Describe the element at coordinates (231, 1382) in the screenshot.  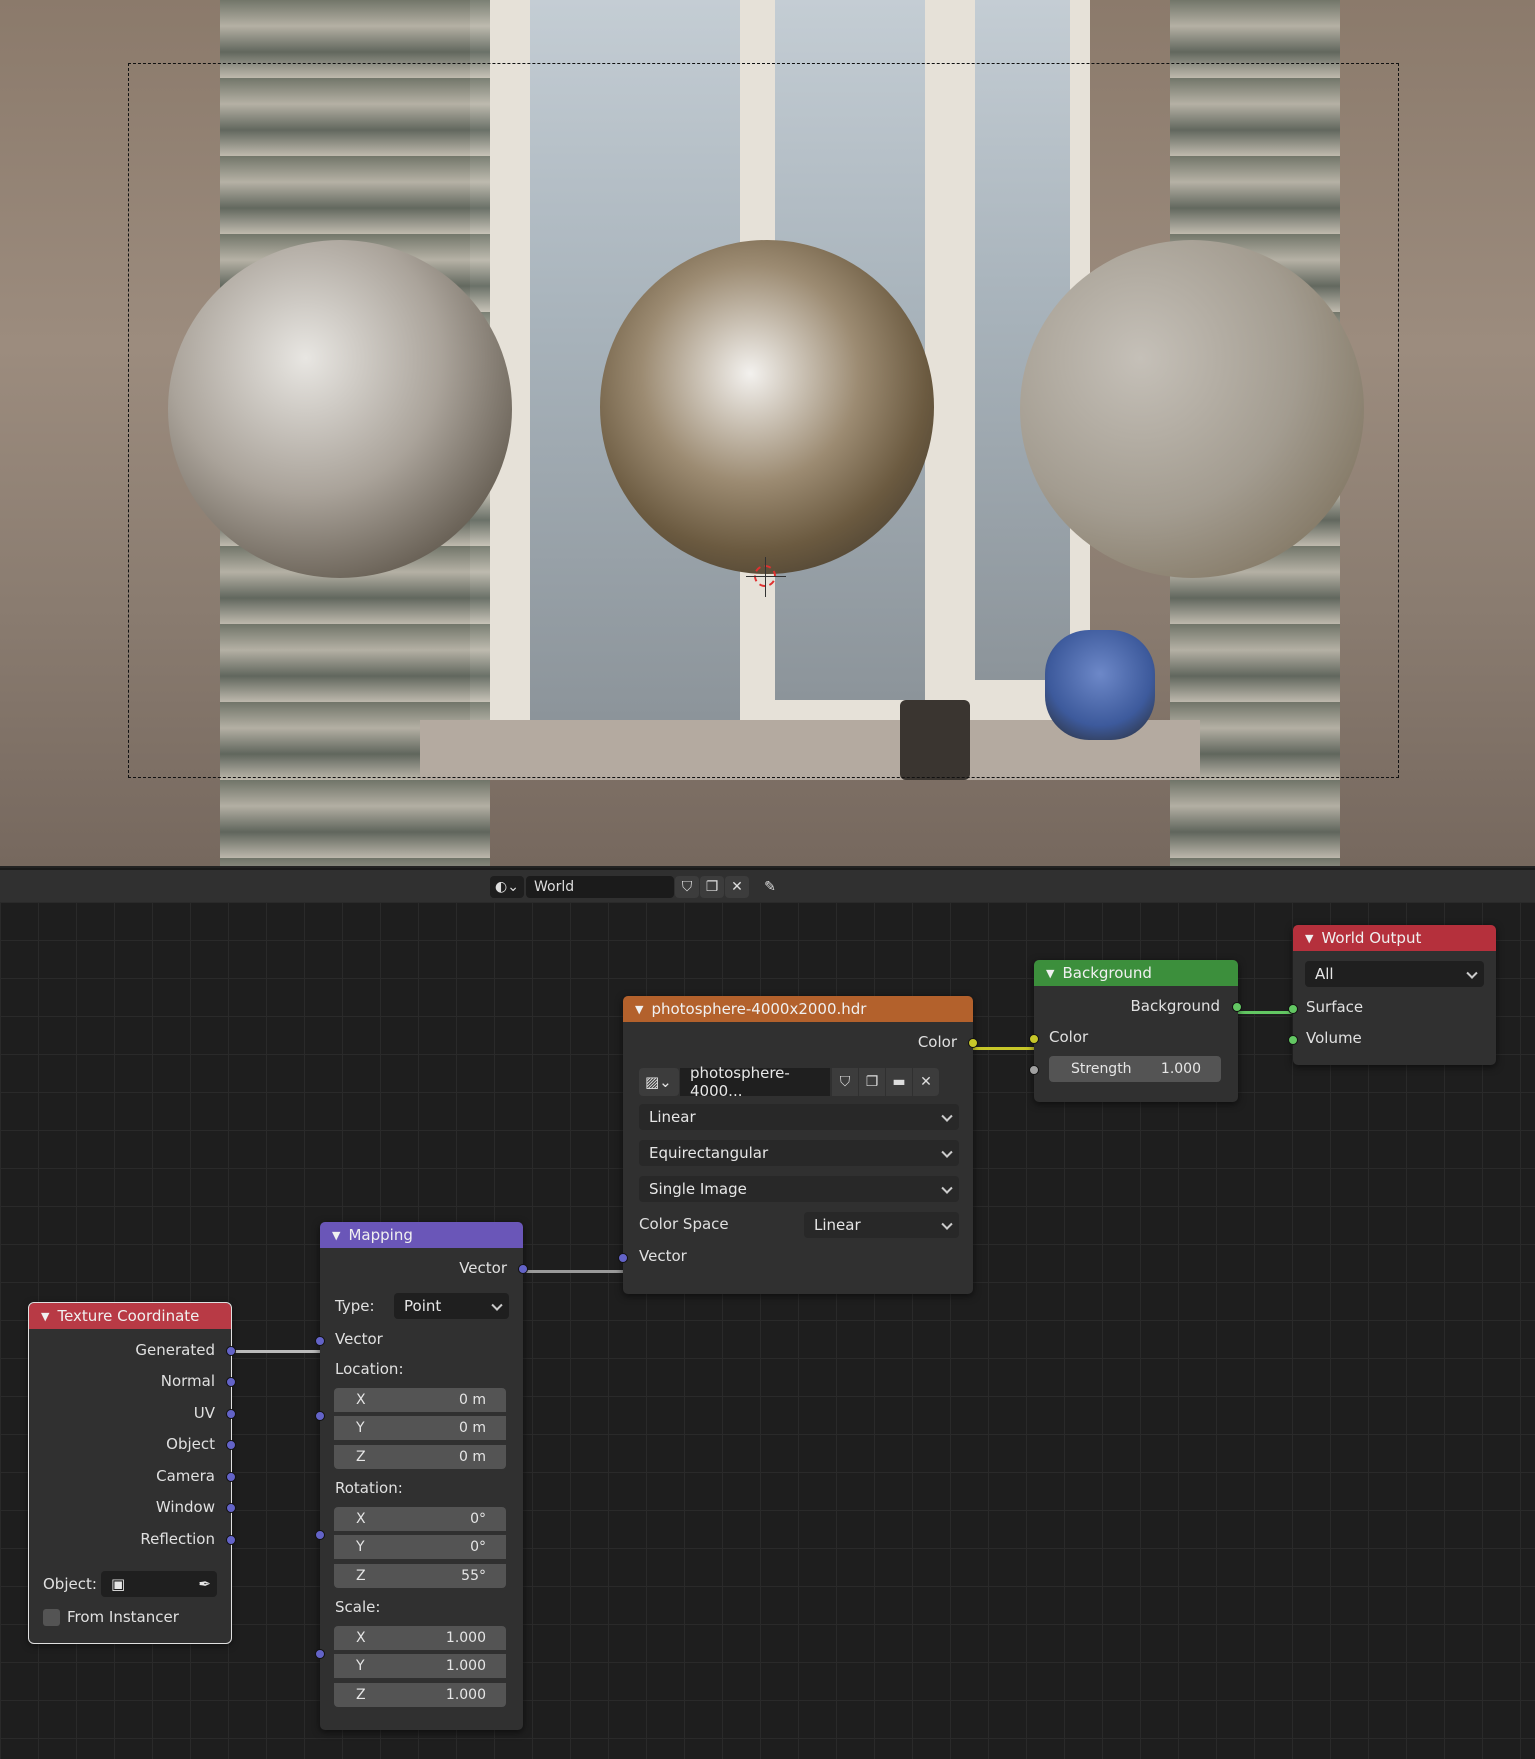
I see `socket-normal` at that location.